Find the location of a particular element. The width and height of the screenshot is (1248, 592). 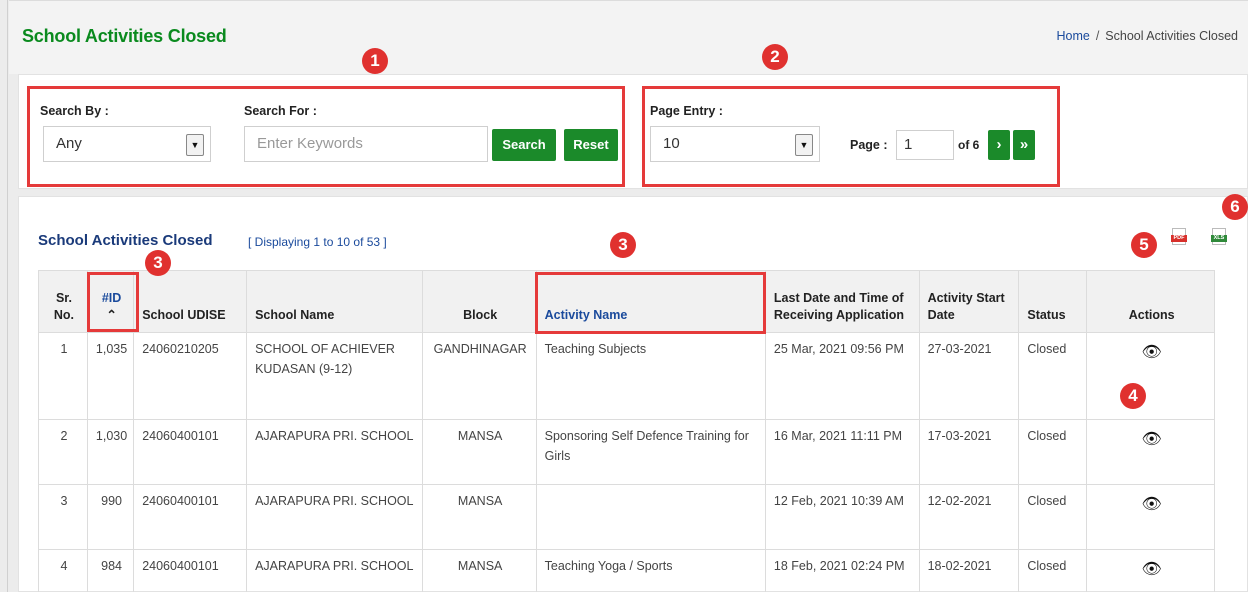

cell-block: GANDHINAGAR is located at coordinates (479, 376).